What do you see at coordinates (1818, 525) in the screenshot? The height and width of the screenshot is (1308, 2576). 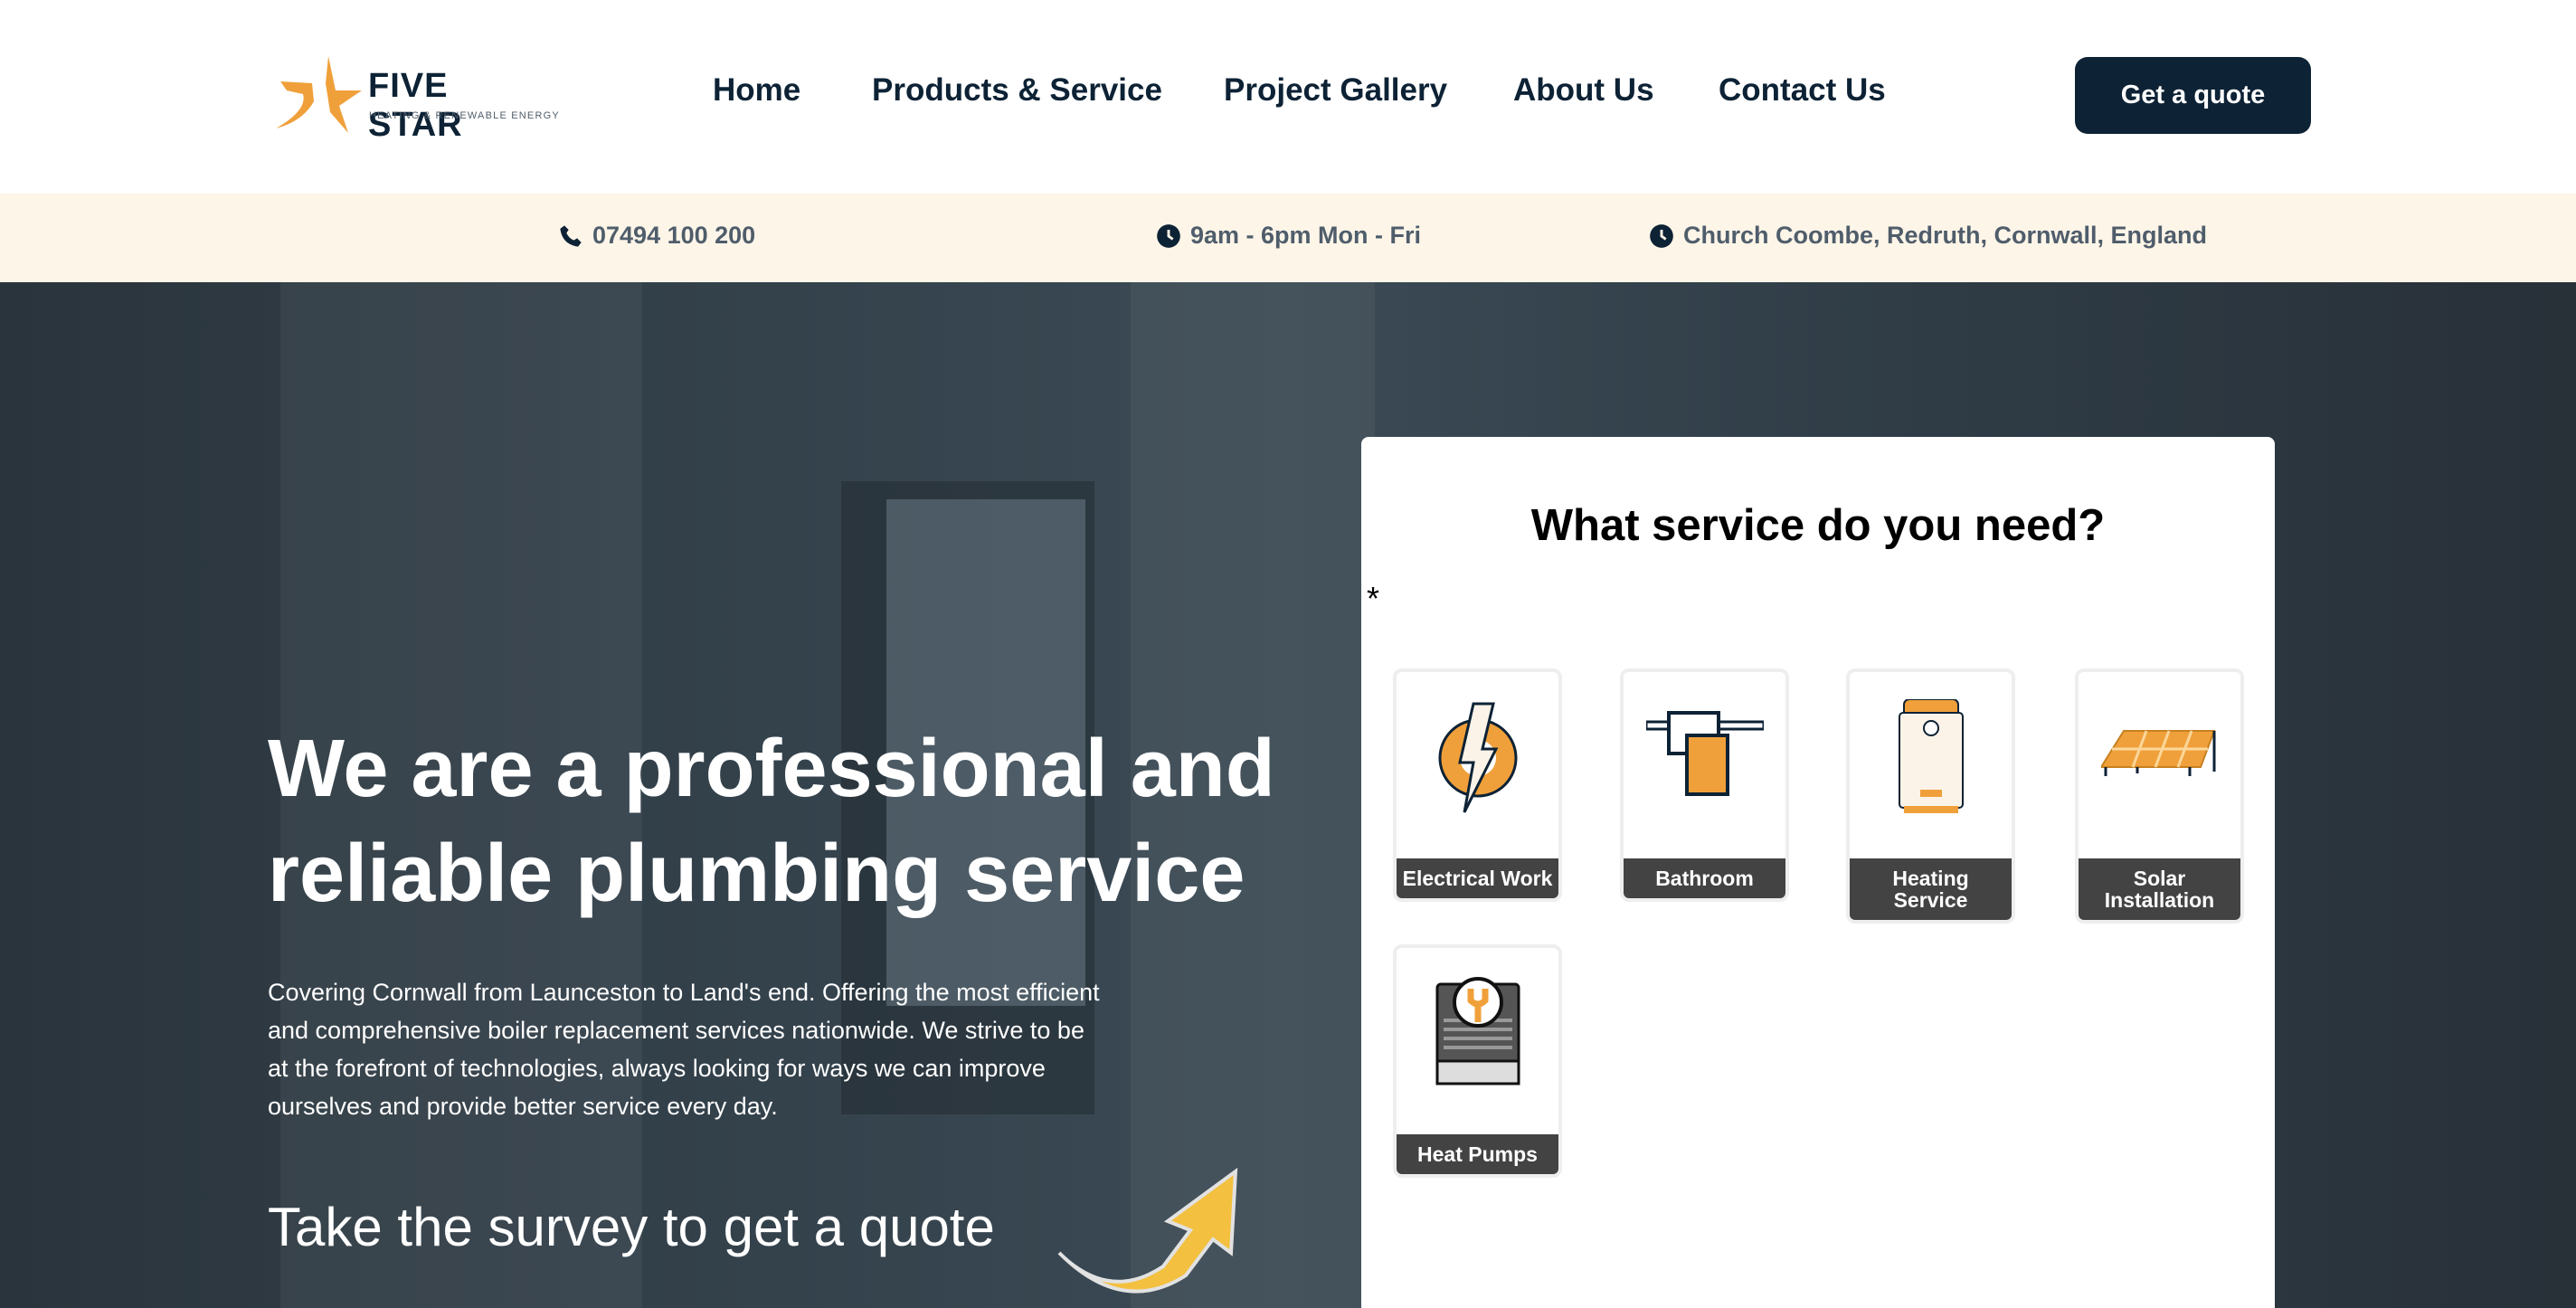 I see `form-title: What service do you need?` at bounding box center [1818, 525].